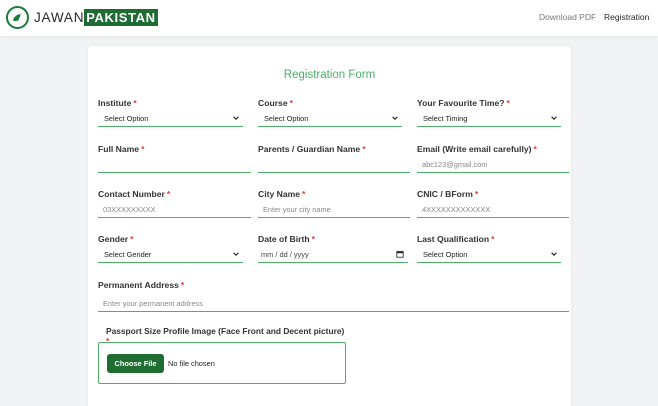 The image size is (658, 406). I want to click on address-label-text: Permanent Address, so click(138, 285).